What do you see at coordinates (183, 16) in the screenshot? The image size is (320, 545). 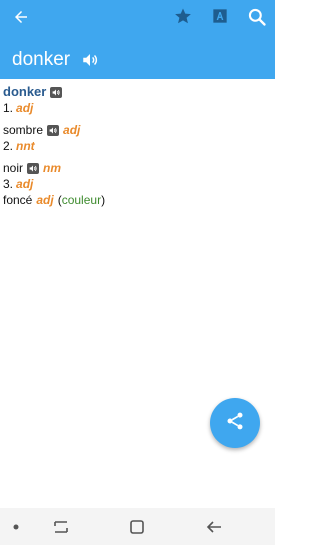 I see `star-icon` at bounding box center [183, 16].